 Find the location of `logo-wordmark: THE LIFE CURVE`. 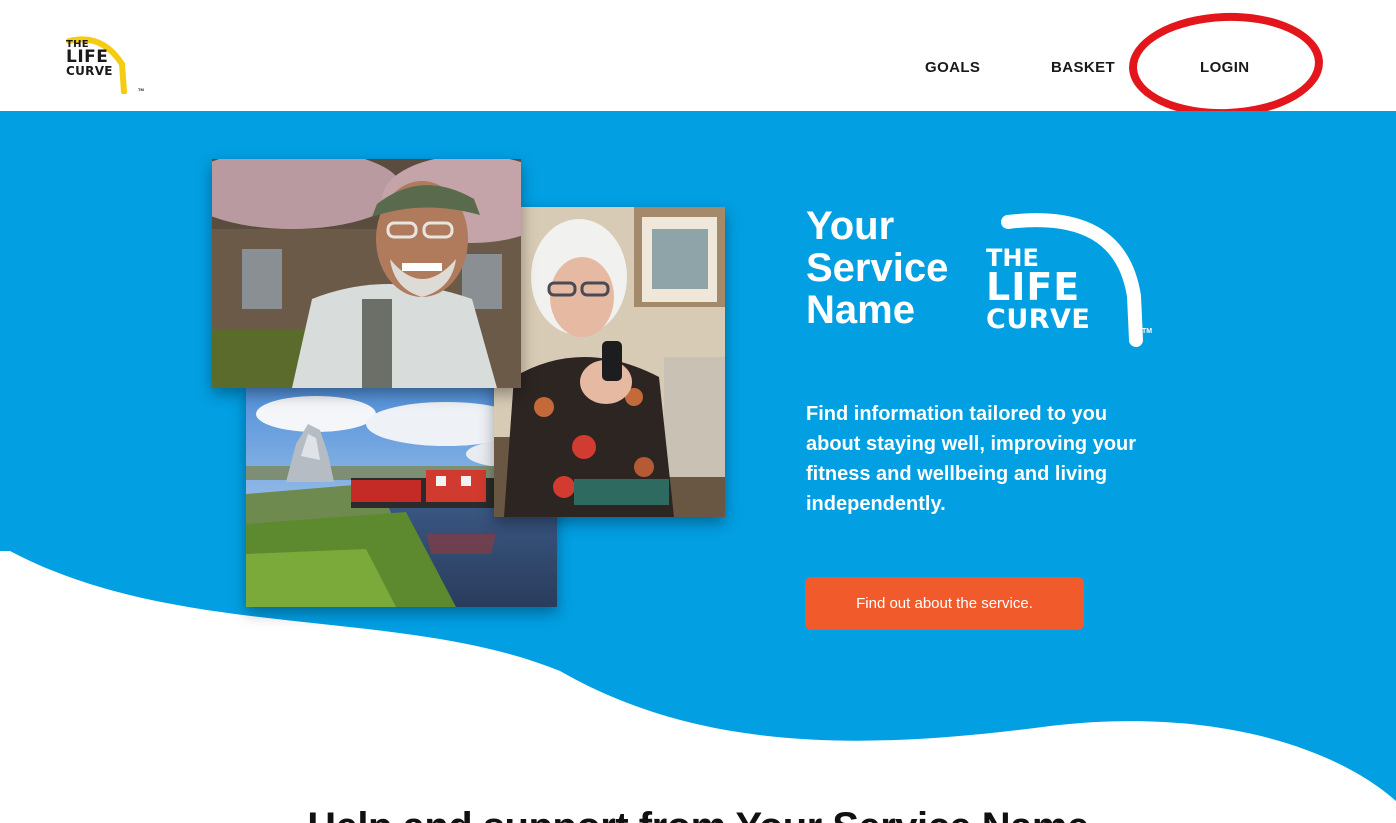

logo-wordmark: THE LIFE CURVE is located at coordinates (89, 58).